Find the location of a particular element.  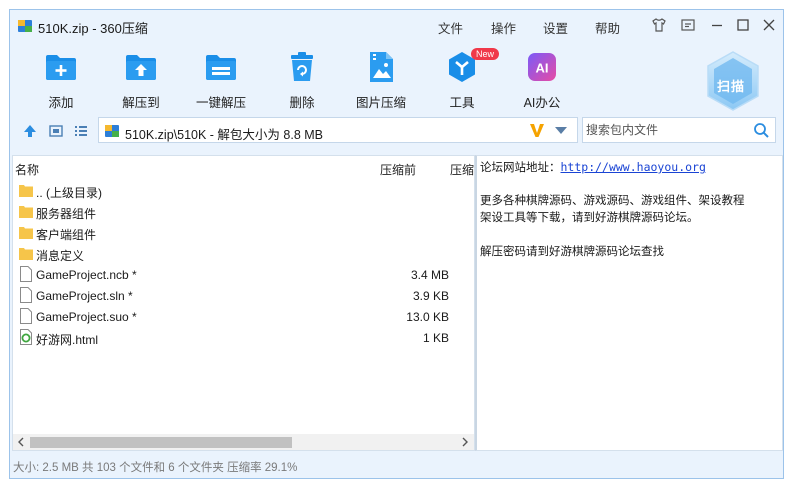

extract-to-label: 解压到 is located at coordinates (141, 103).